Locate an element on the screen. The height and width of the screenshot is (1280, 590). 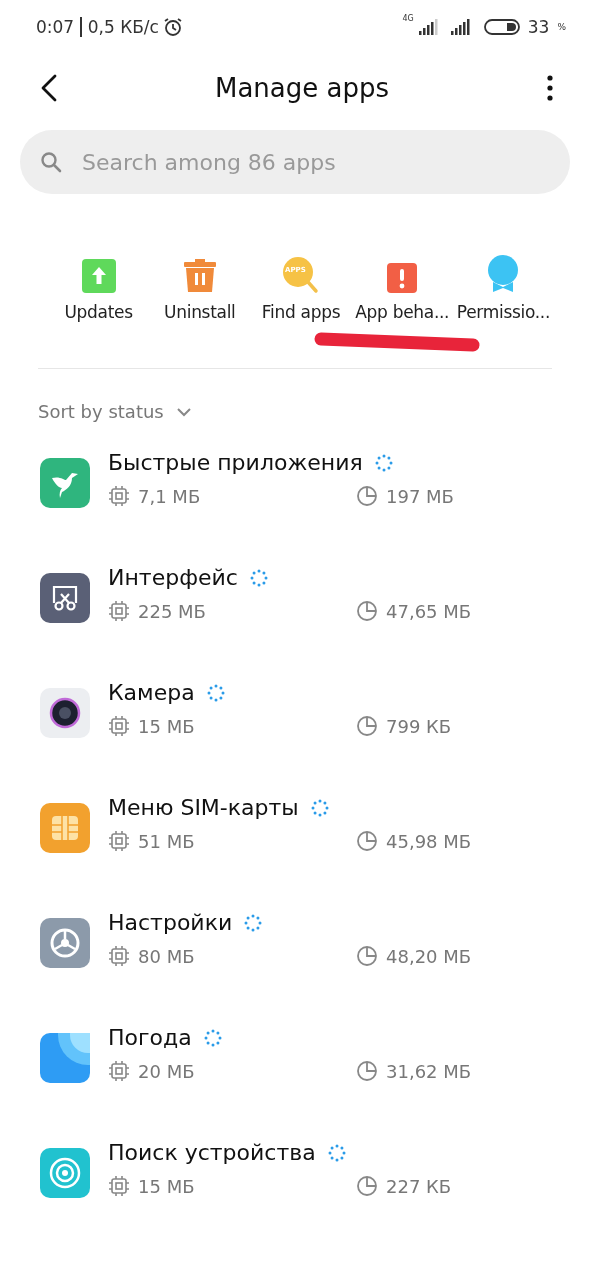
page-title: Manage apps is located at coordinates (302, 88).